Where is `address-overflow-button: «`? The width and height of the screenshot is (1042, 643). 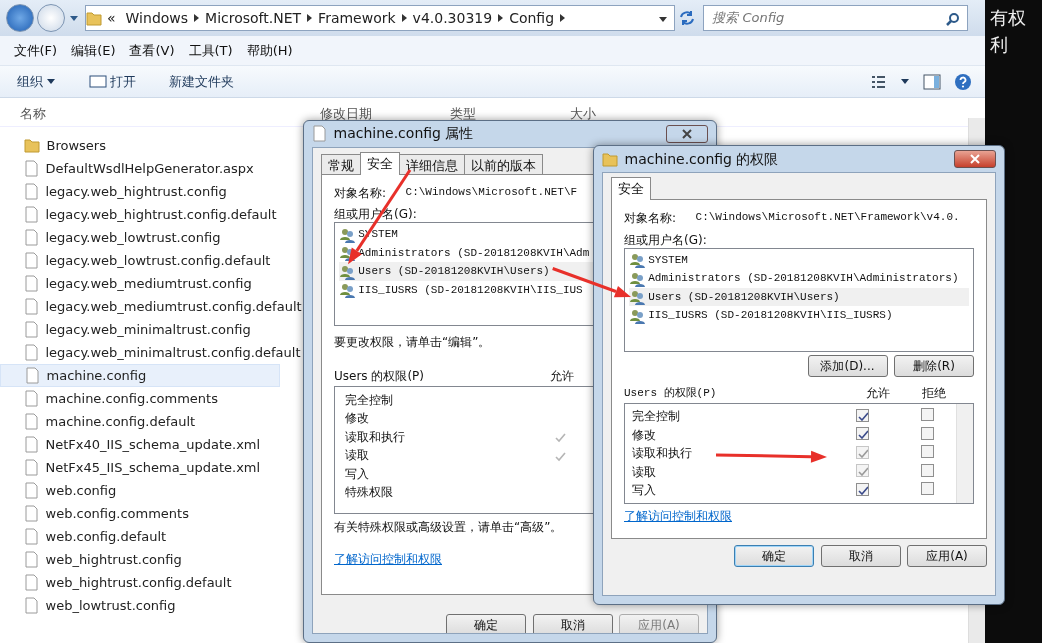 address-overflow-button: « is located at coordinates (111, 18).